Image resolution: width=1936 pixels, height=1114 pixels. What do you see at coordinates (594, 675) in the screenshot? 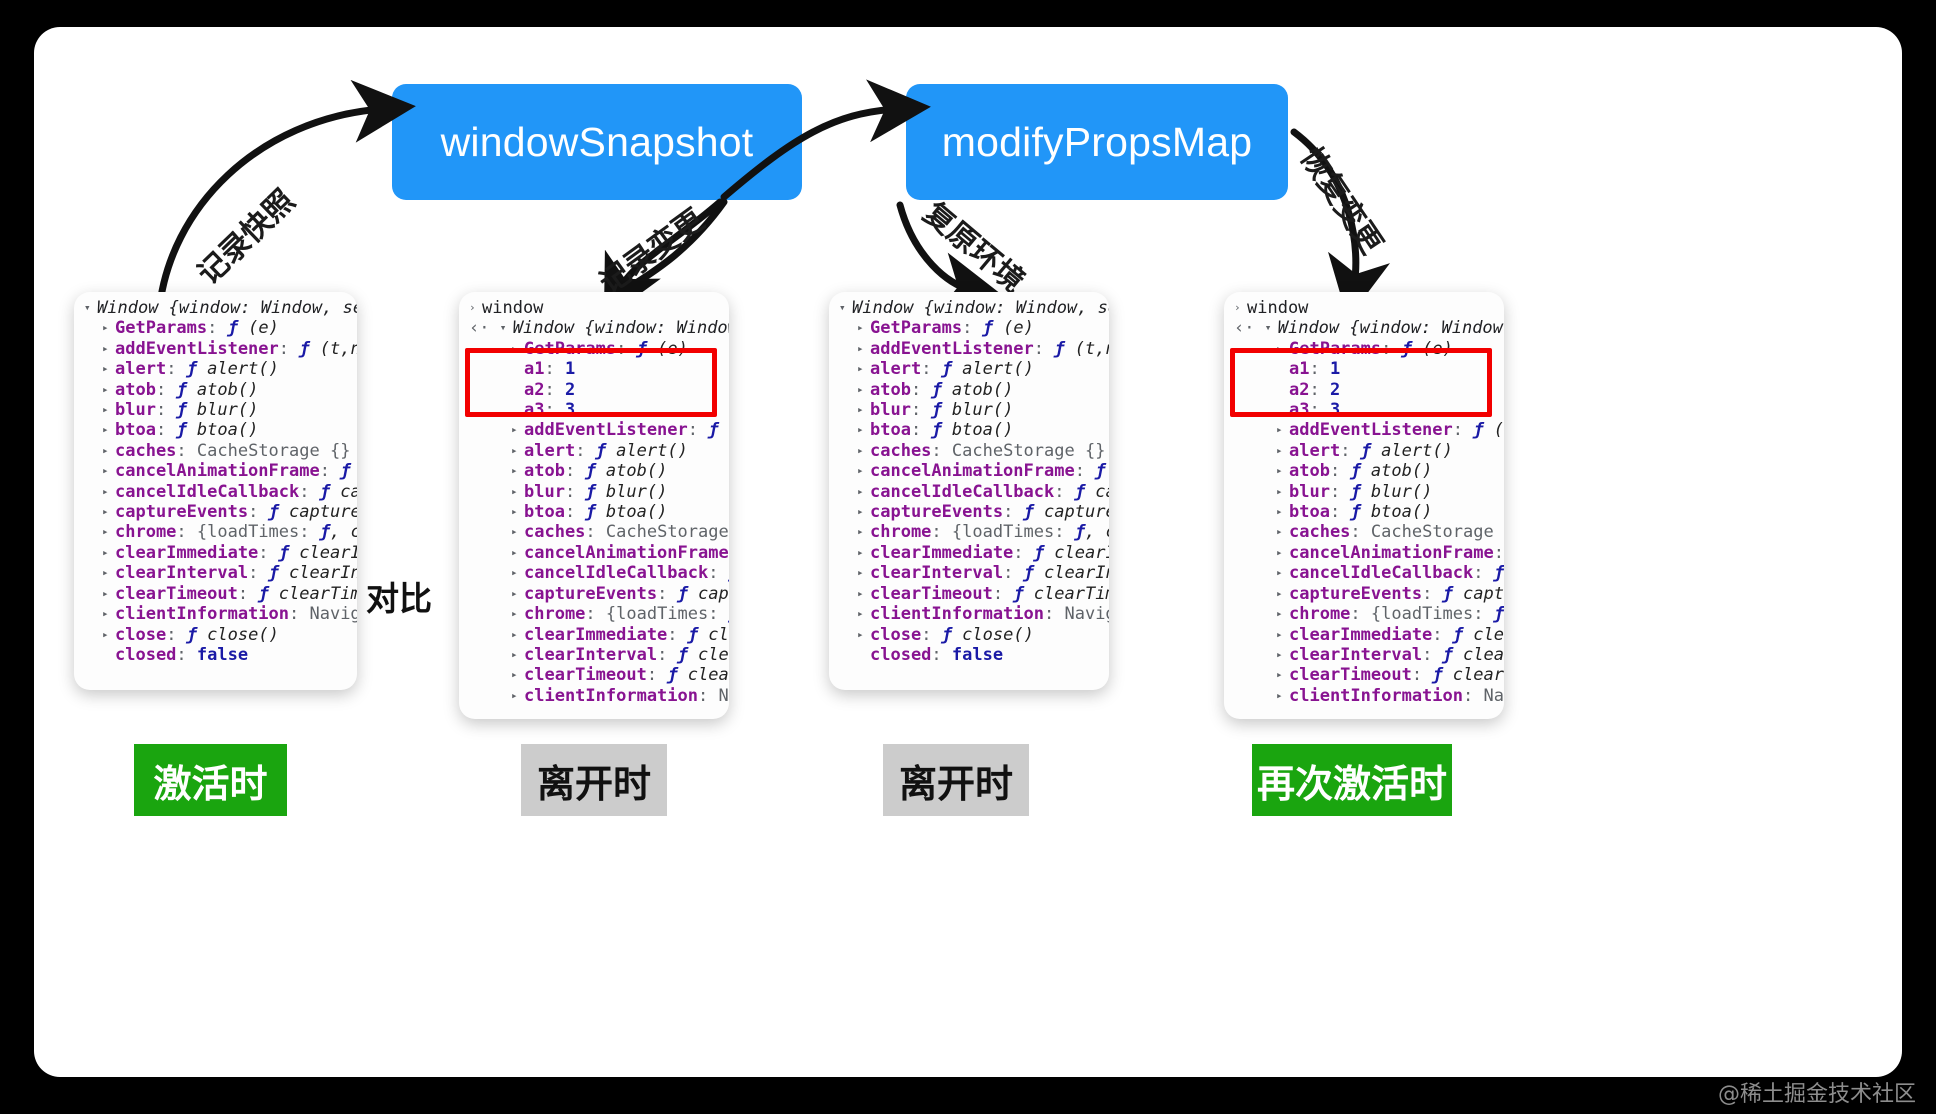
I see `console-property-row: ▸clearTimeout: ƒ clearTi` at bounding box center [594, 675].